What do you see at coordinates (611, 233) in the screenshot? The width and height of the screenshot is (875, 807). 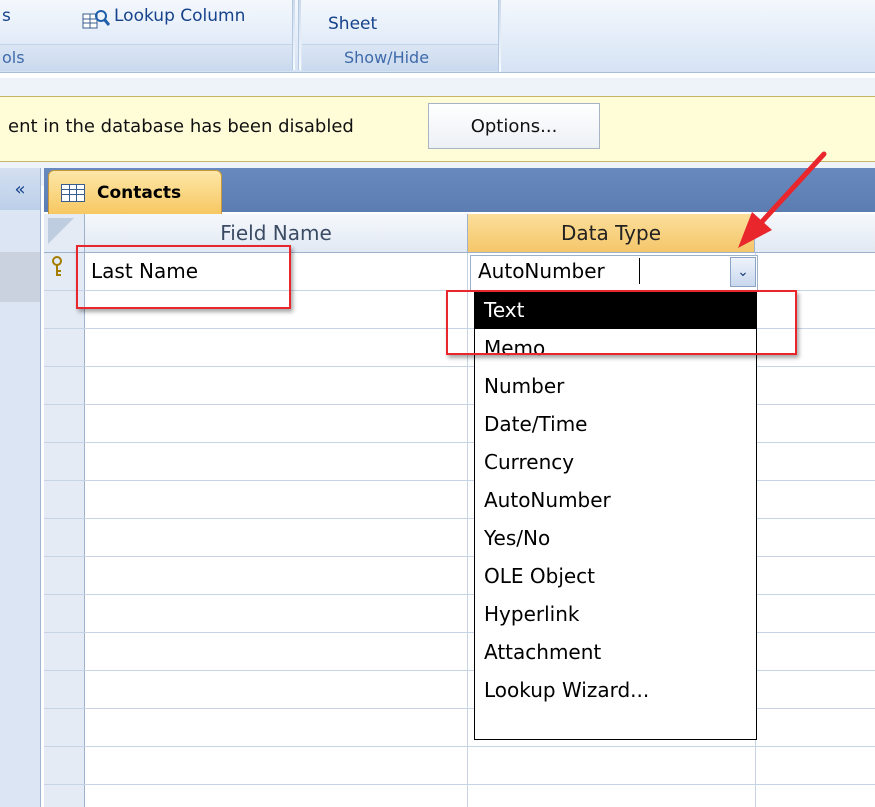 I see `column-header-data-type: Data Type` at bounding box center [611, 233].